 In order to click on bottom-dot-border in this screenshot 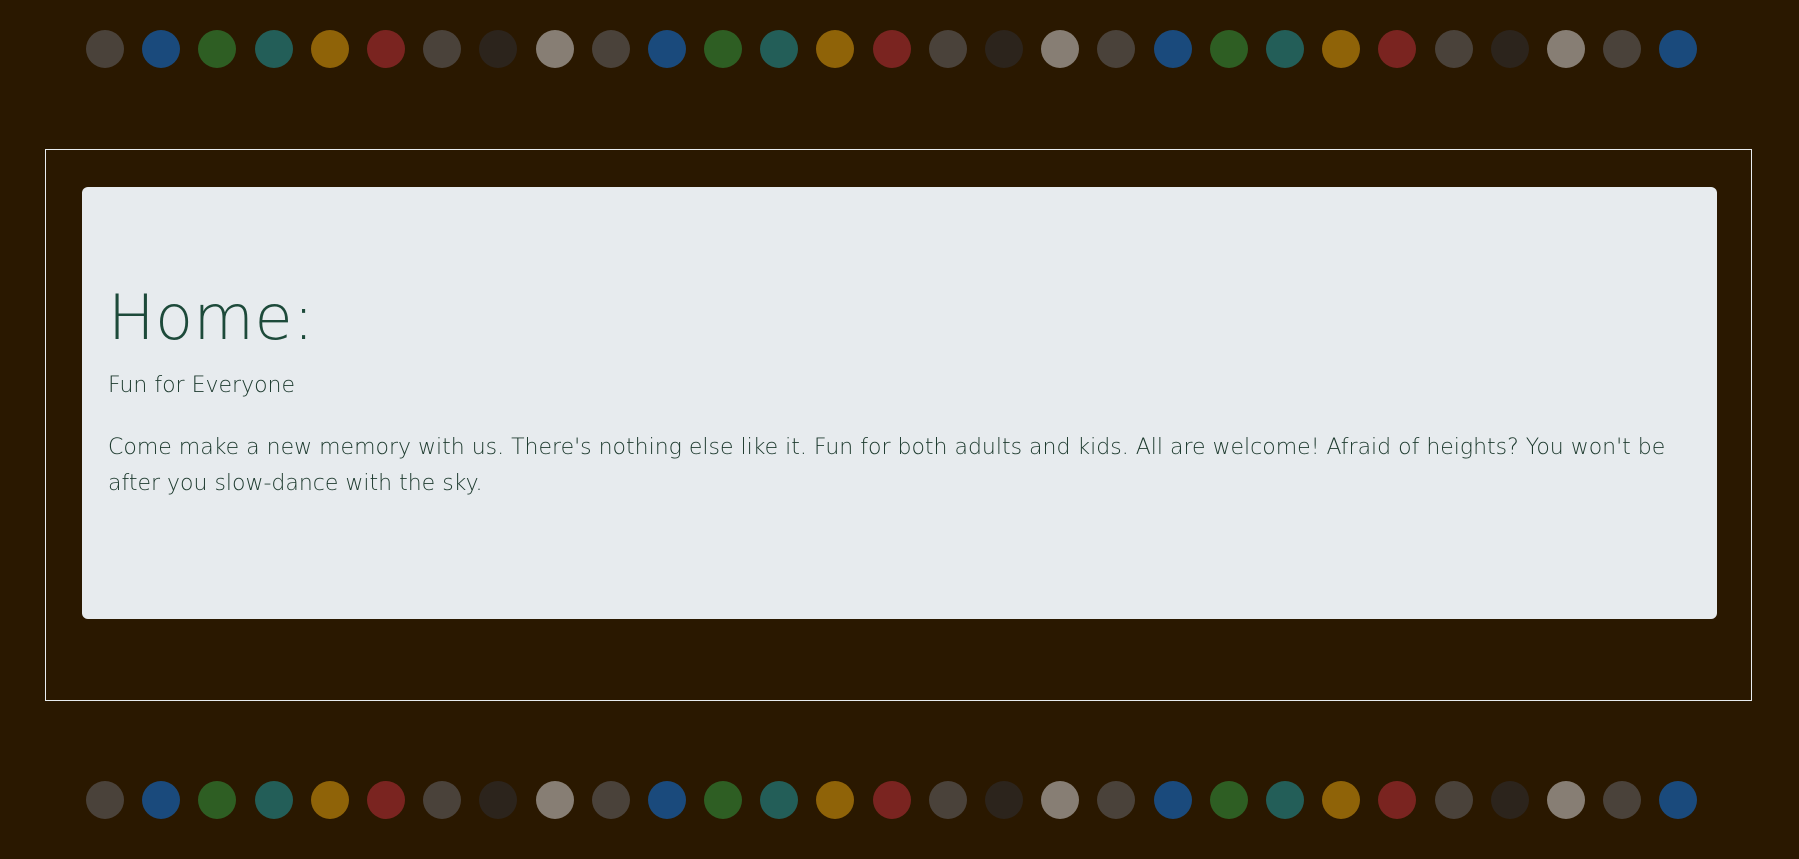, I will do `click(892, 800)`.